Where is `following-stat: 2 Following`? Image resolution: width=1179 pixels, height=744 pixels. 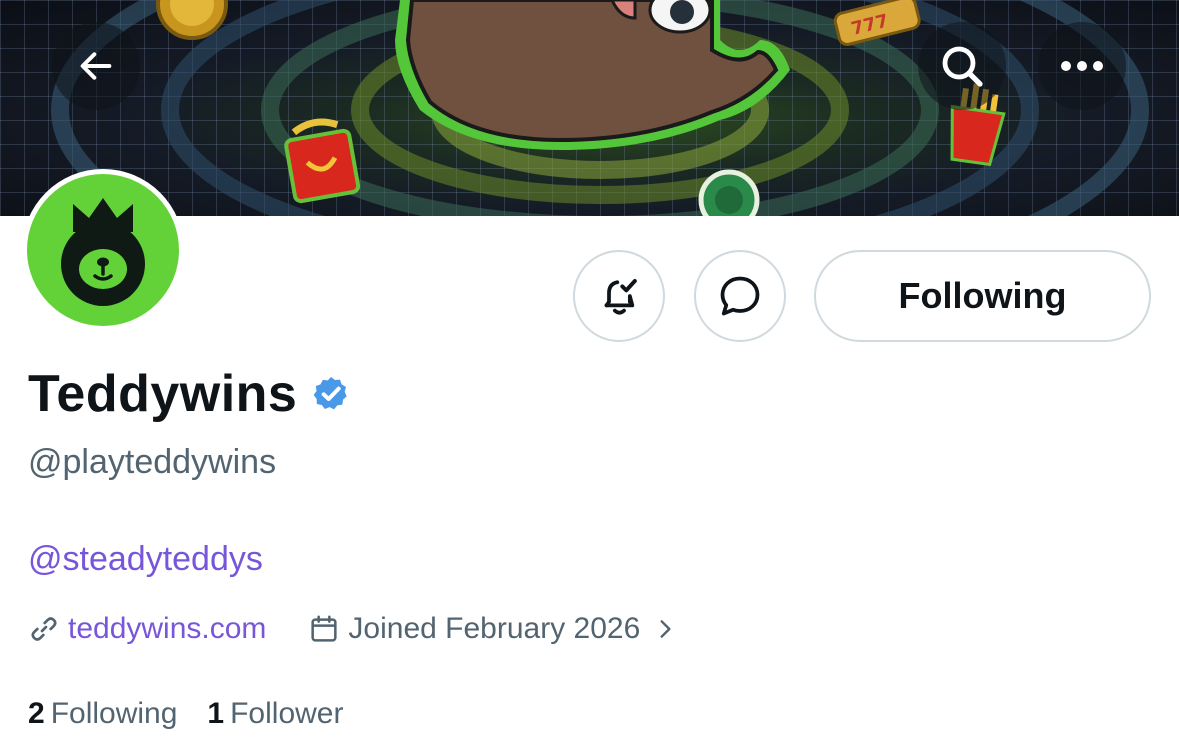
following-stat: 2 Following is located at coordinates (102, 714).